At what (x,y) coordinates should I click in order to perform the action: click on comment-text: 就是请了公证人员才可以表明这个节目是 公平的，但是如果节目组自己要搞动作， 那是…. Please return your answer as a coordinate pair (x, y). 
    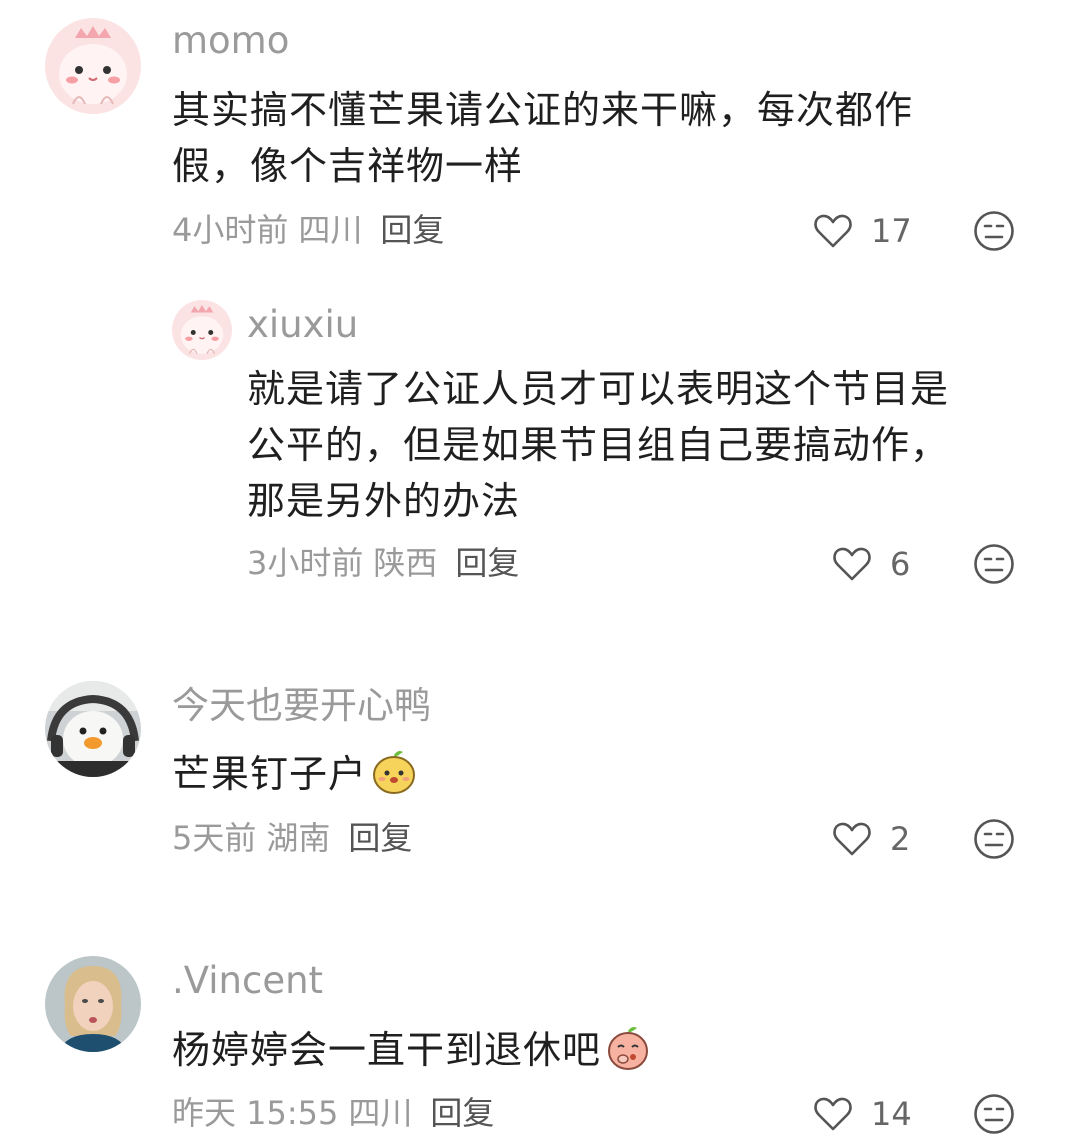
    Looking at the image, I should click on (598, 445).